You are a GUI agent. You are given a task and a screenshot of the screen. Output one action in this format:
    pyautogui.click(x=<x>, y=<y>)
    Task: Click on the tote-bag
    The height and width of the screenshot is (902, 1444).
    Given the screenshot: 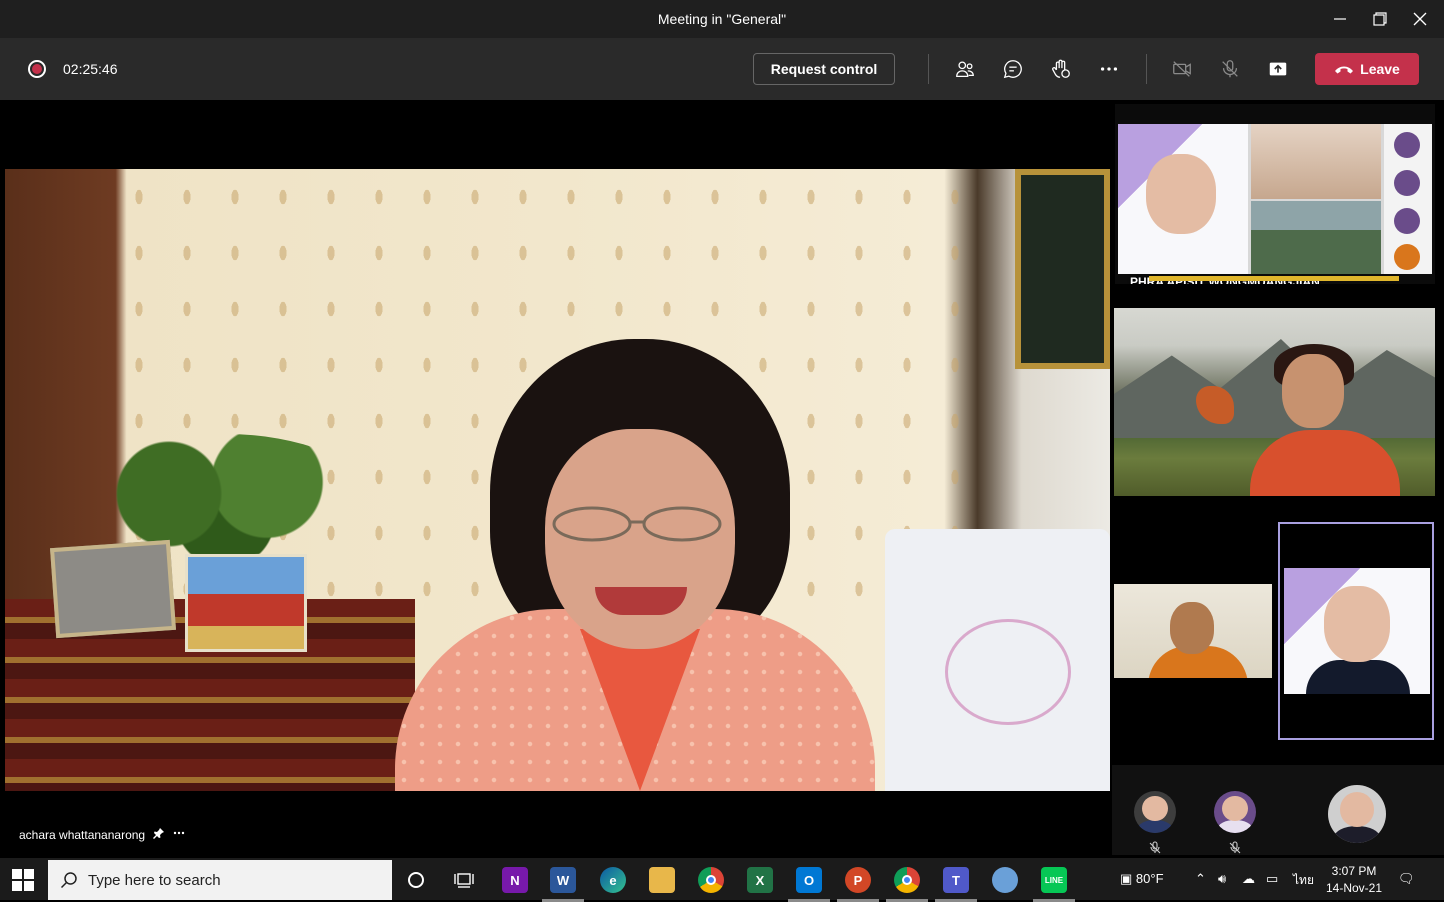 What is the action you would take?
    pyautogui.click(x=997, y=660)
    